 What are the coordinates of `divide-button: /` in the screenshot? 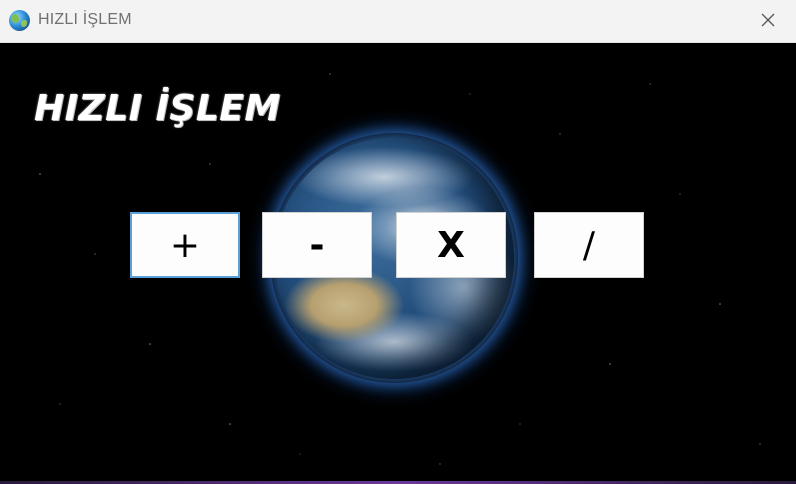 It's located at (589, 245).